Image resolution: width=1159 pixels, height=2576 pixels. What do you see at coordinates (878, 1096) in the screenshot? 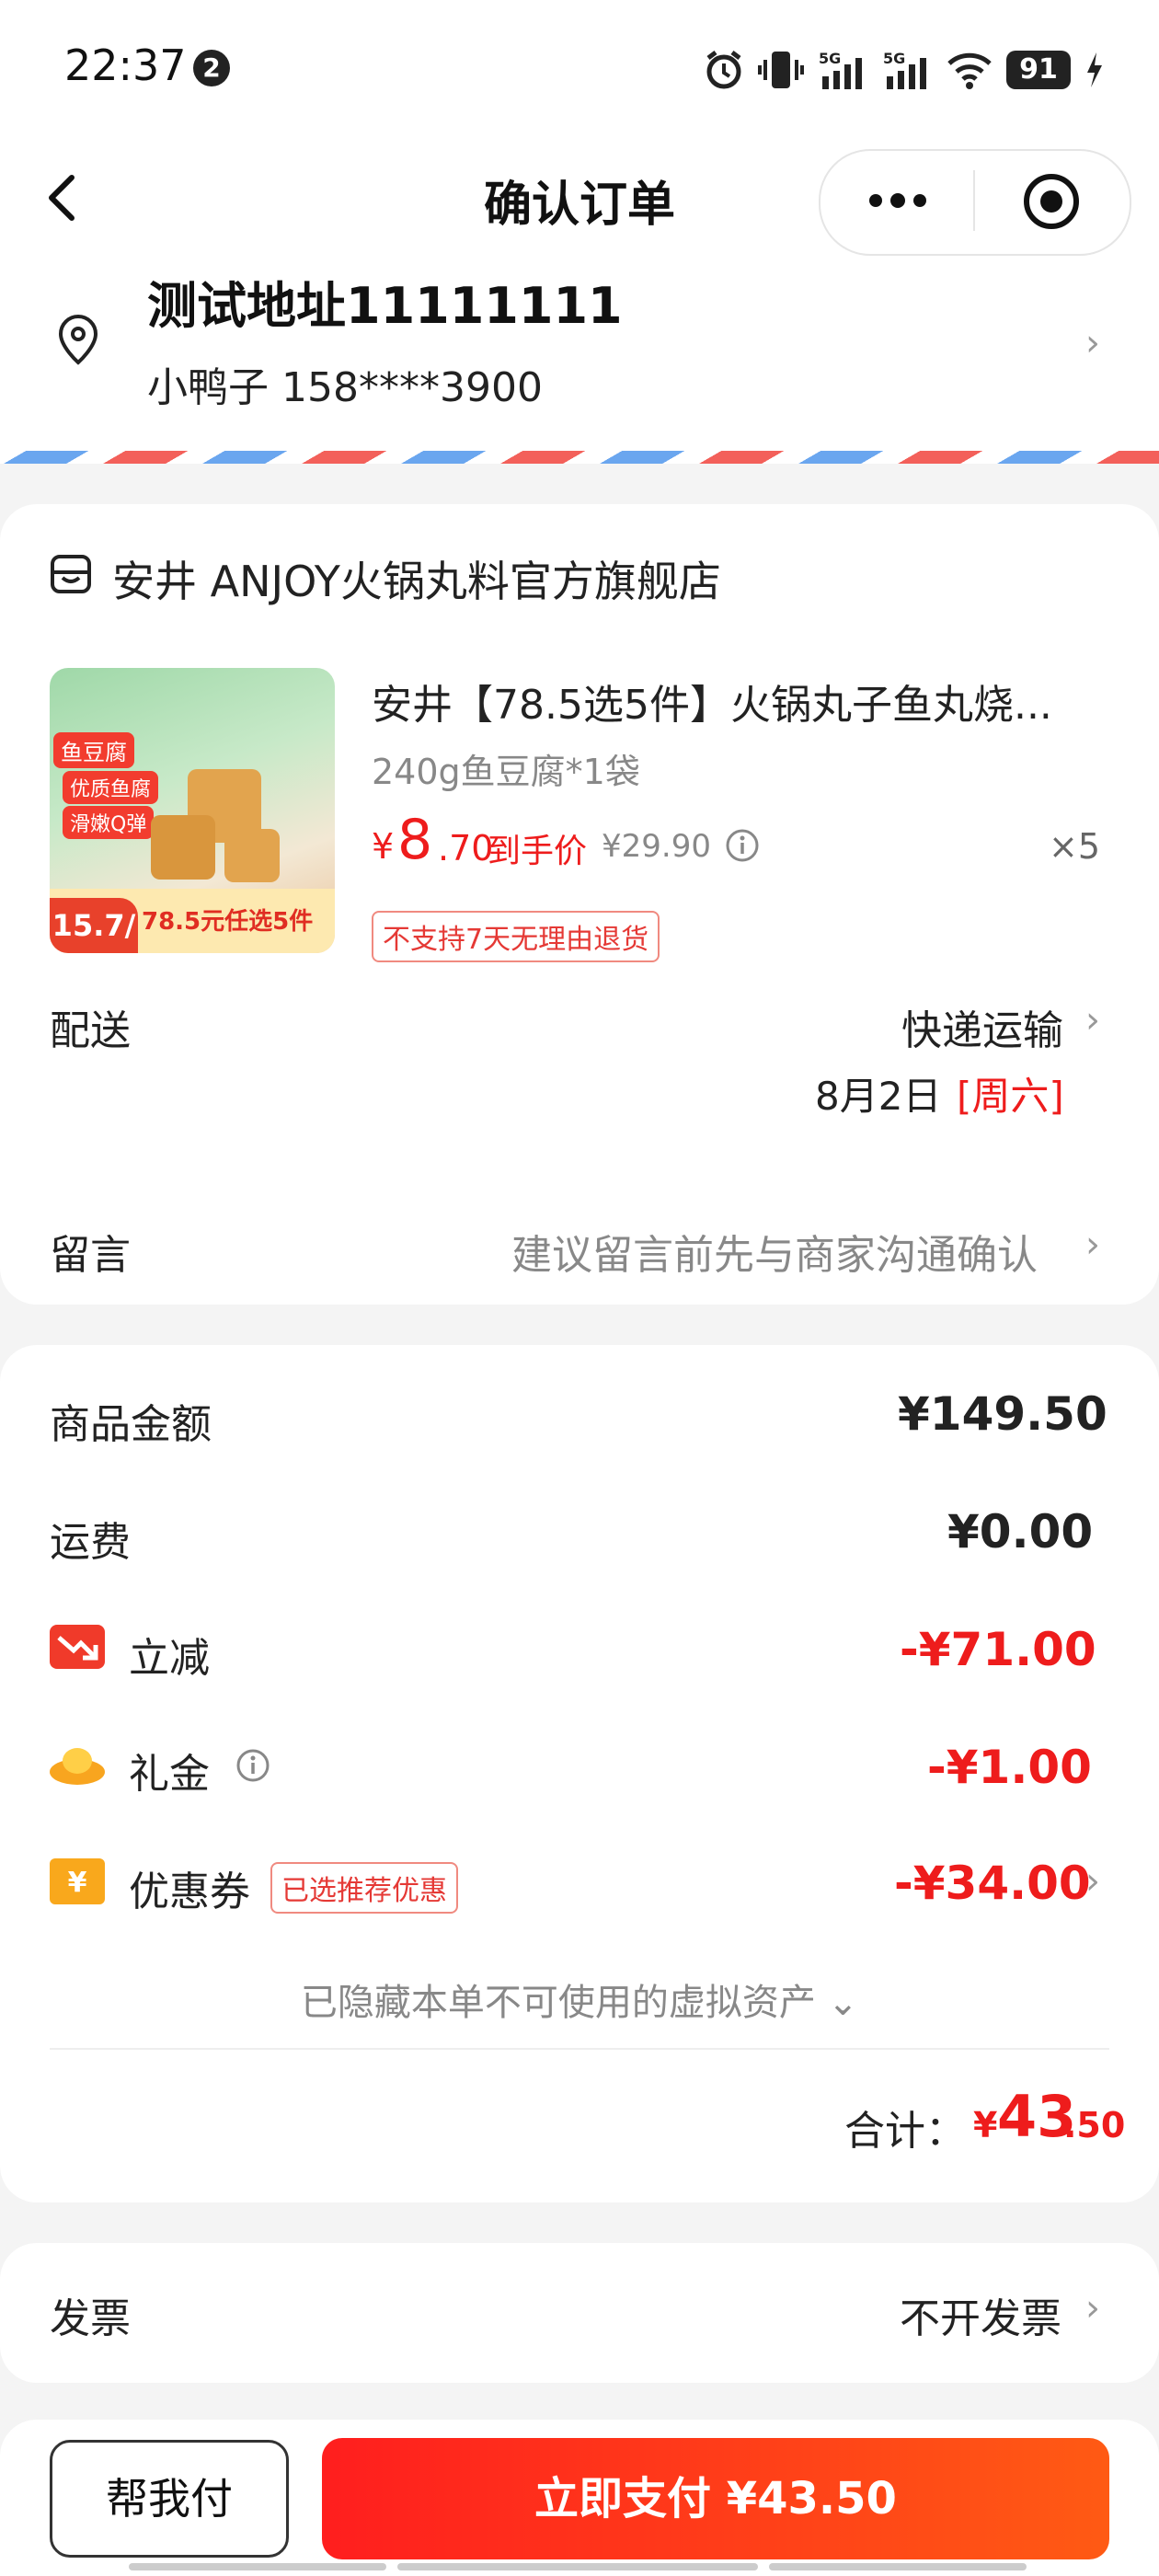
I see `delivery-date: 8月2日` at bounding box center [878, 1096].